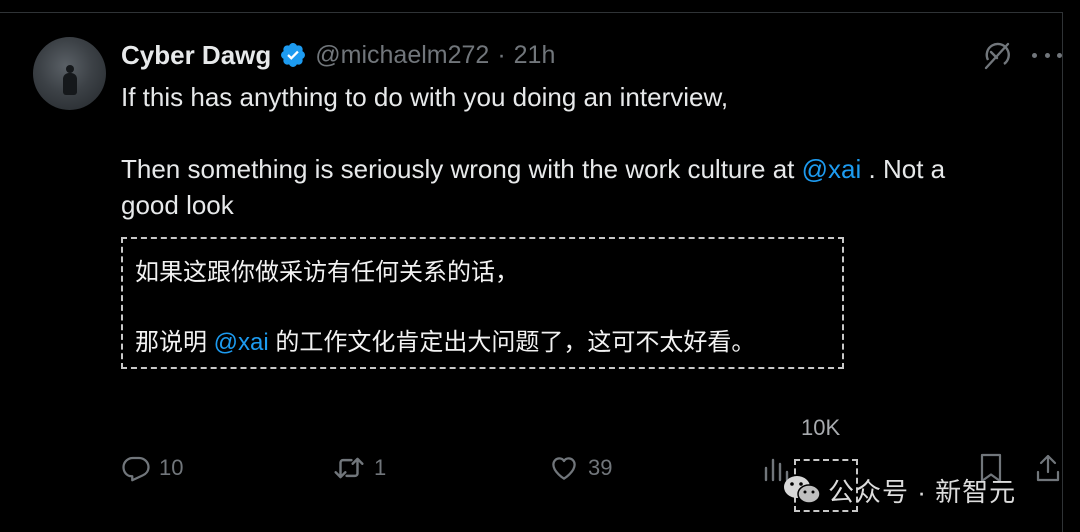 The image size is (1080, 532). I want to click on user-handle: @michaelm272, so click(402, 55).